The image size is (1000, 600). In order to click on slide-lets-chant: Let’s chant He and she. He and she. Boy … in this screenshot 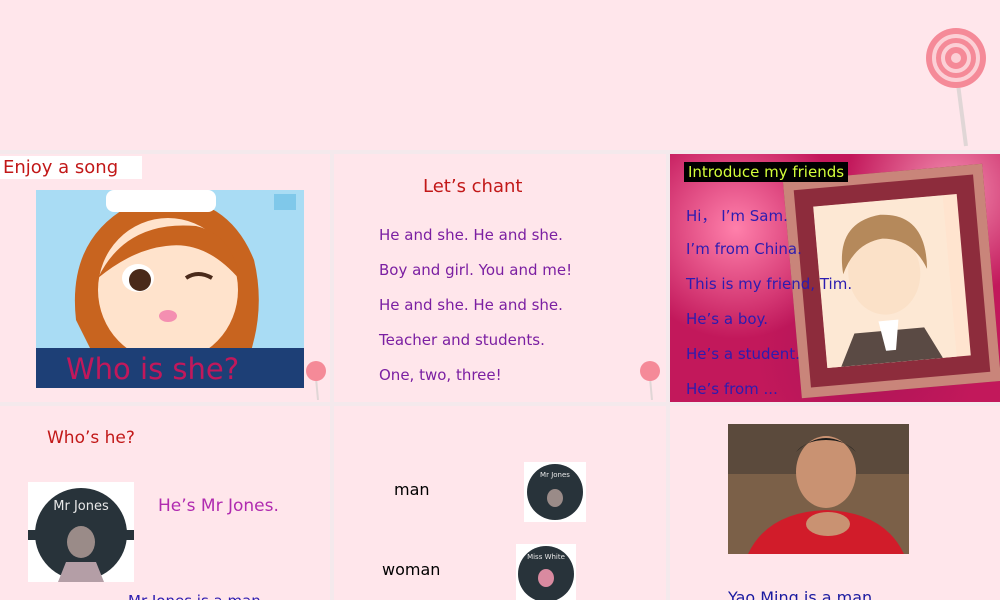, I will do `click(500, 278)`.